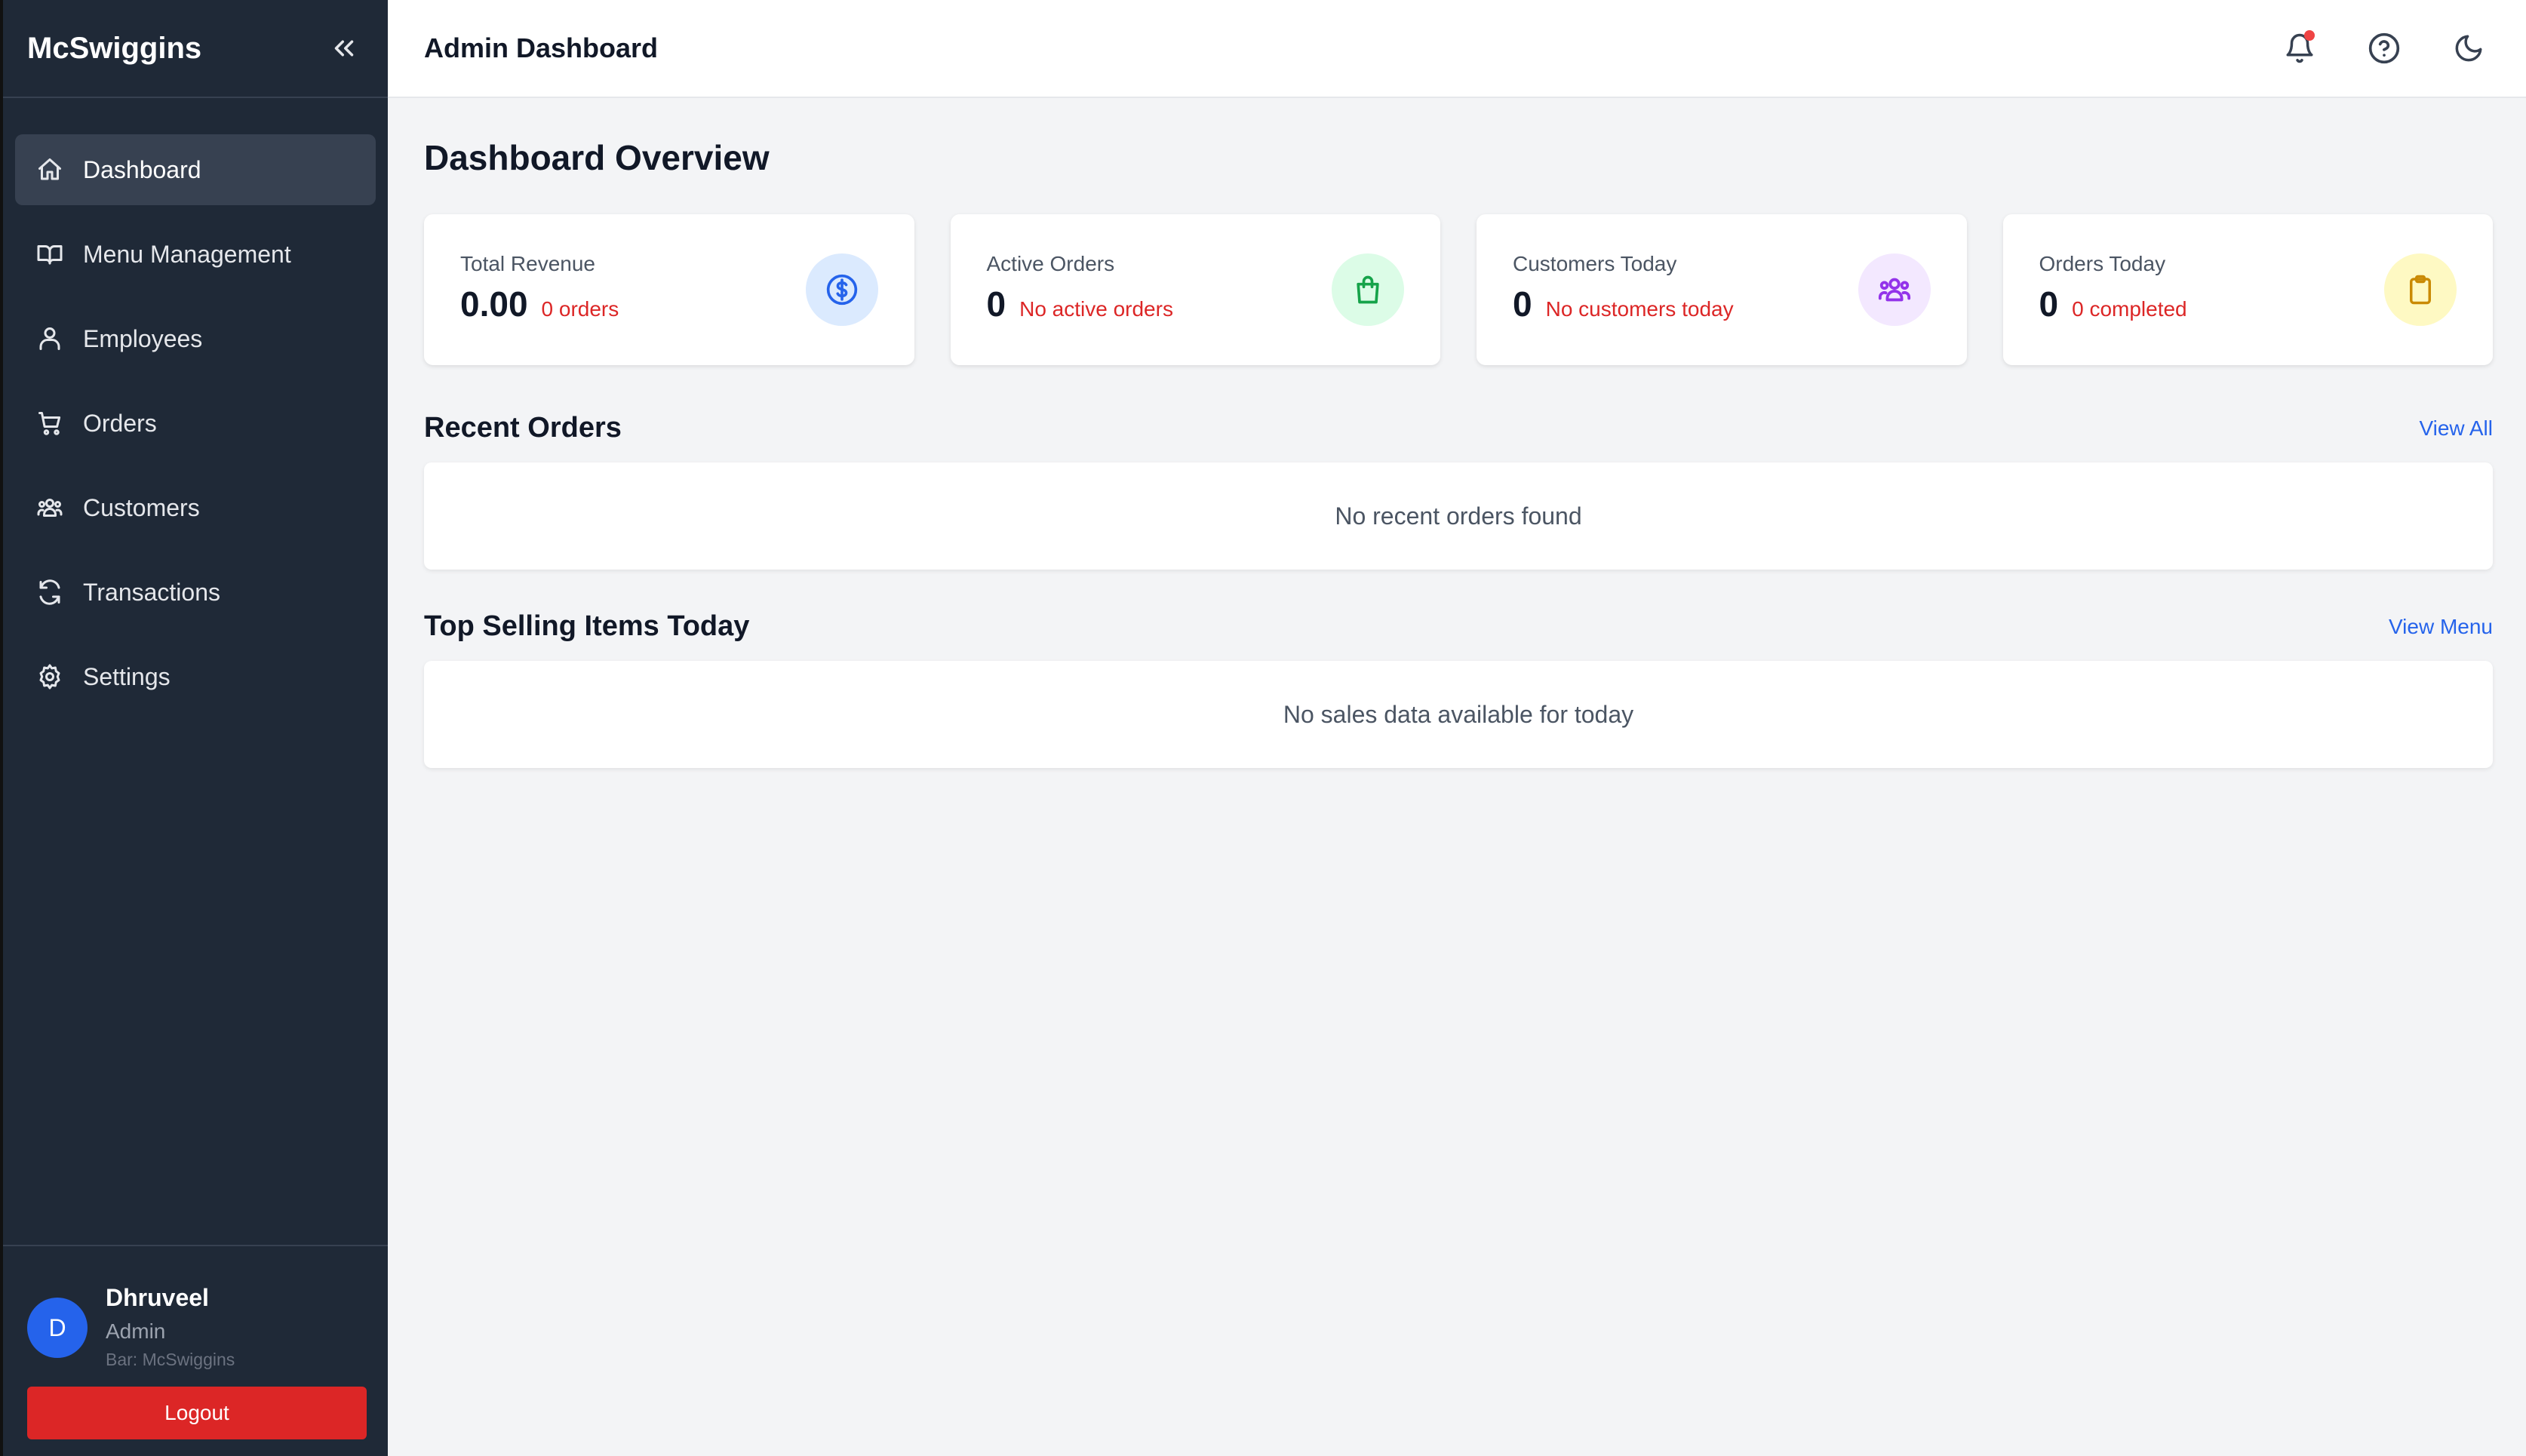 This screenshot has width=2526, height=1456. What do you see at coordinates (50, 423) in the screenshot?
I see `cart-icon` at bounding box center [50, 423].